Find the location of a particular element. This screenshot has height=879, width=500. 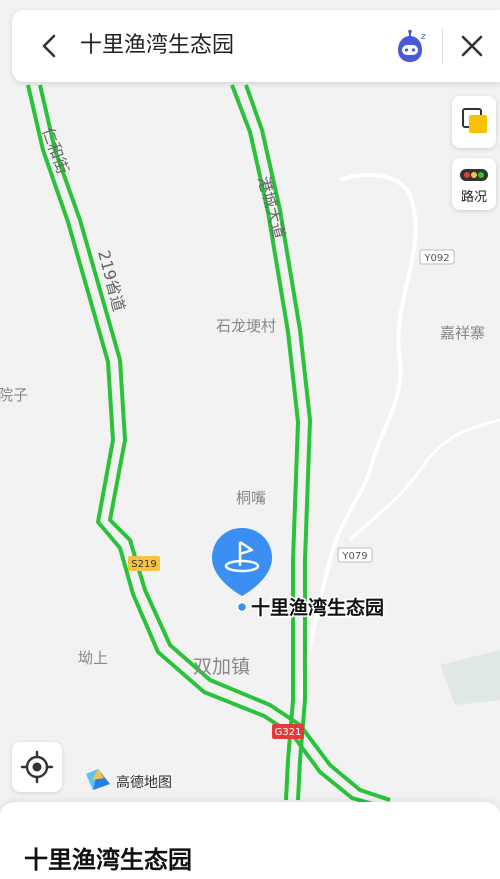

road-badge: Y092 is located at coordinates (437, 257).